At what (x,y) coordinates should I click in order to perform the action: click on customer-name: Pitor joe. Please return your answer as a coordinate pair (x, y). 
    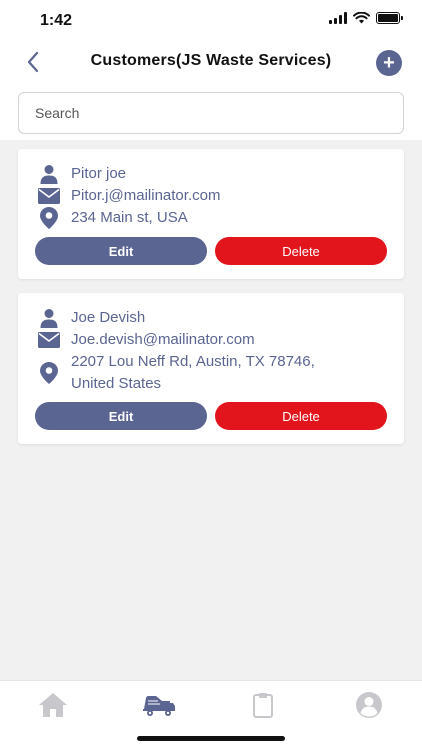
    Looking at the image, I should click on (99, 173).